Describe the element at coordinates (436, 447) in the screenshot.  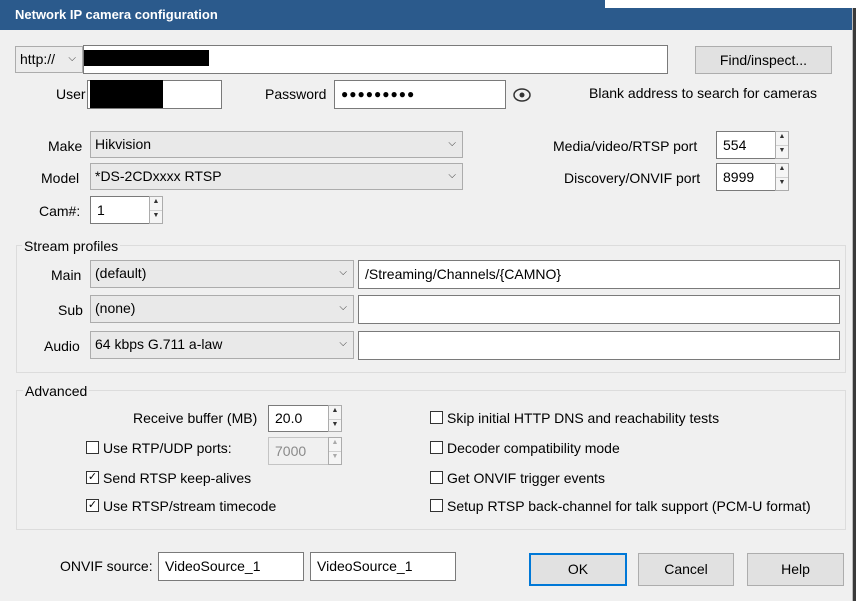
I see `decoder-compat-checkbox` at that location.